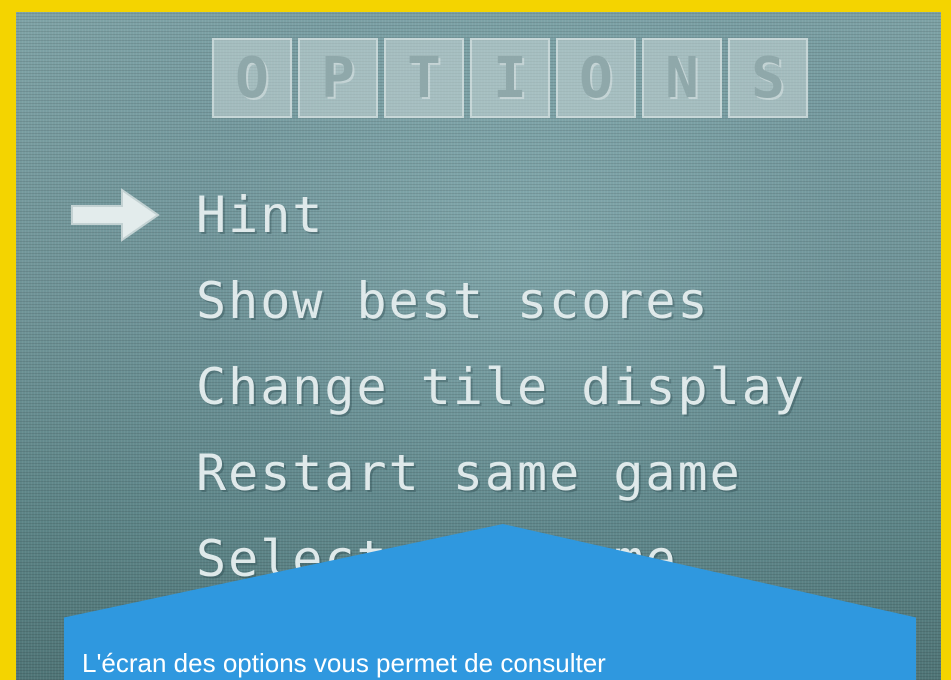  What do you see at coordinates (424, 78) in the screenshot?
I see `title-letter: T` at bounding box center [424, 78].